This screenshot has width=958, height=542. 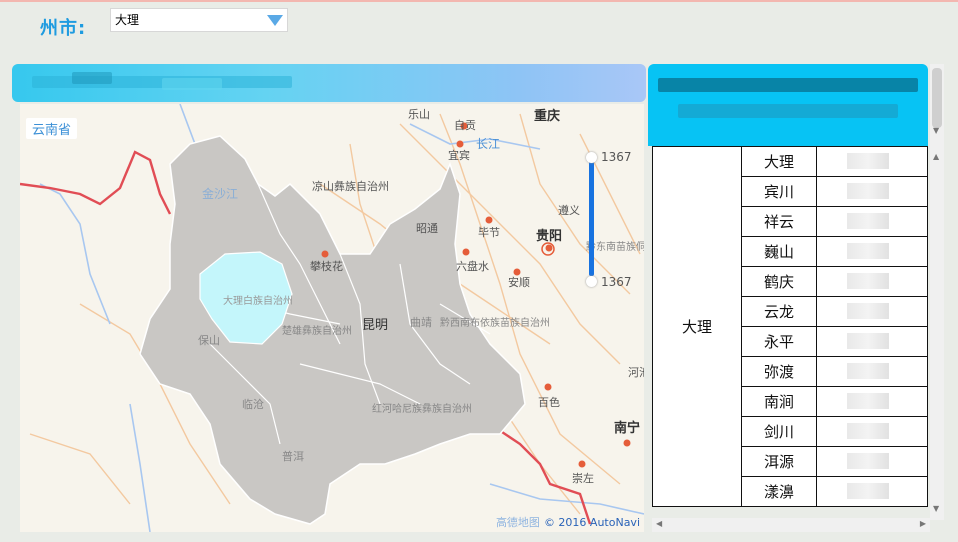 I want to click on map-label: 楚雄彝族自治州, so click(x=317, y=330).